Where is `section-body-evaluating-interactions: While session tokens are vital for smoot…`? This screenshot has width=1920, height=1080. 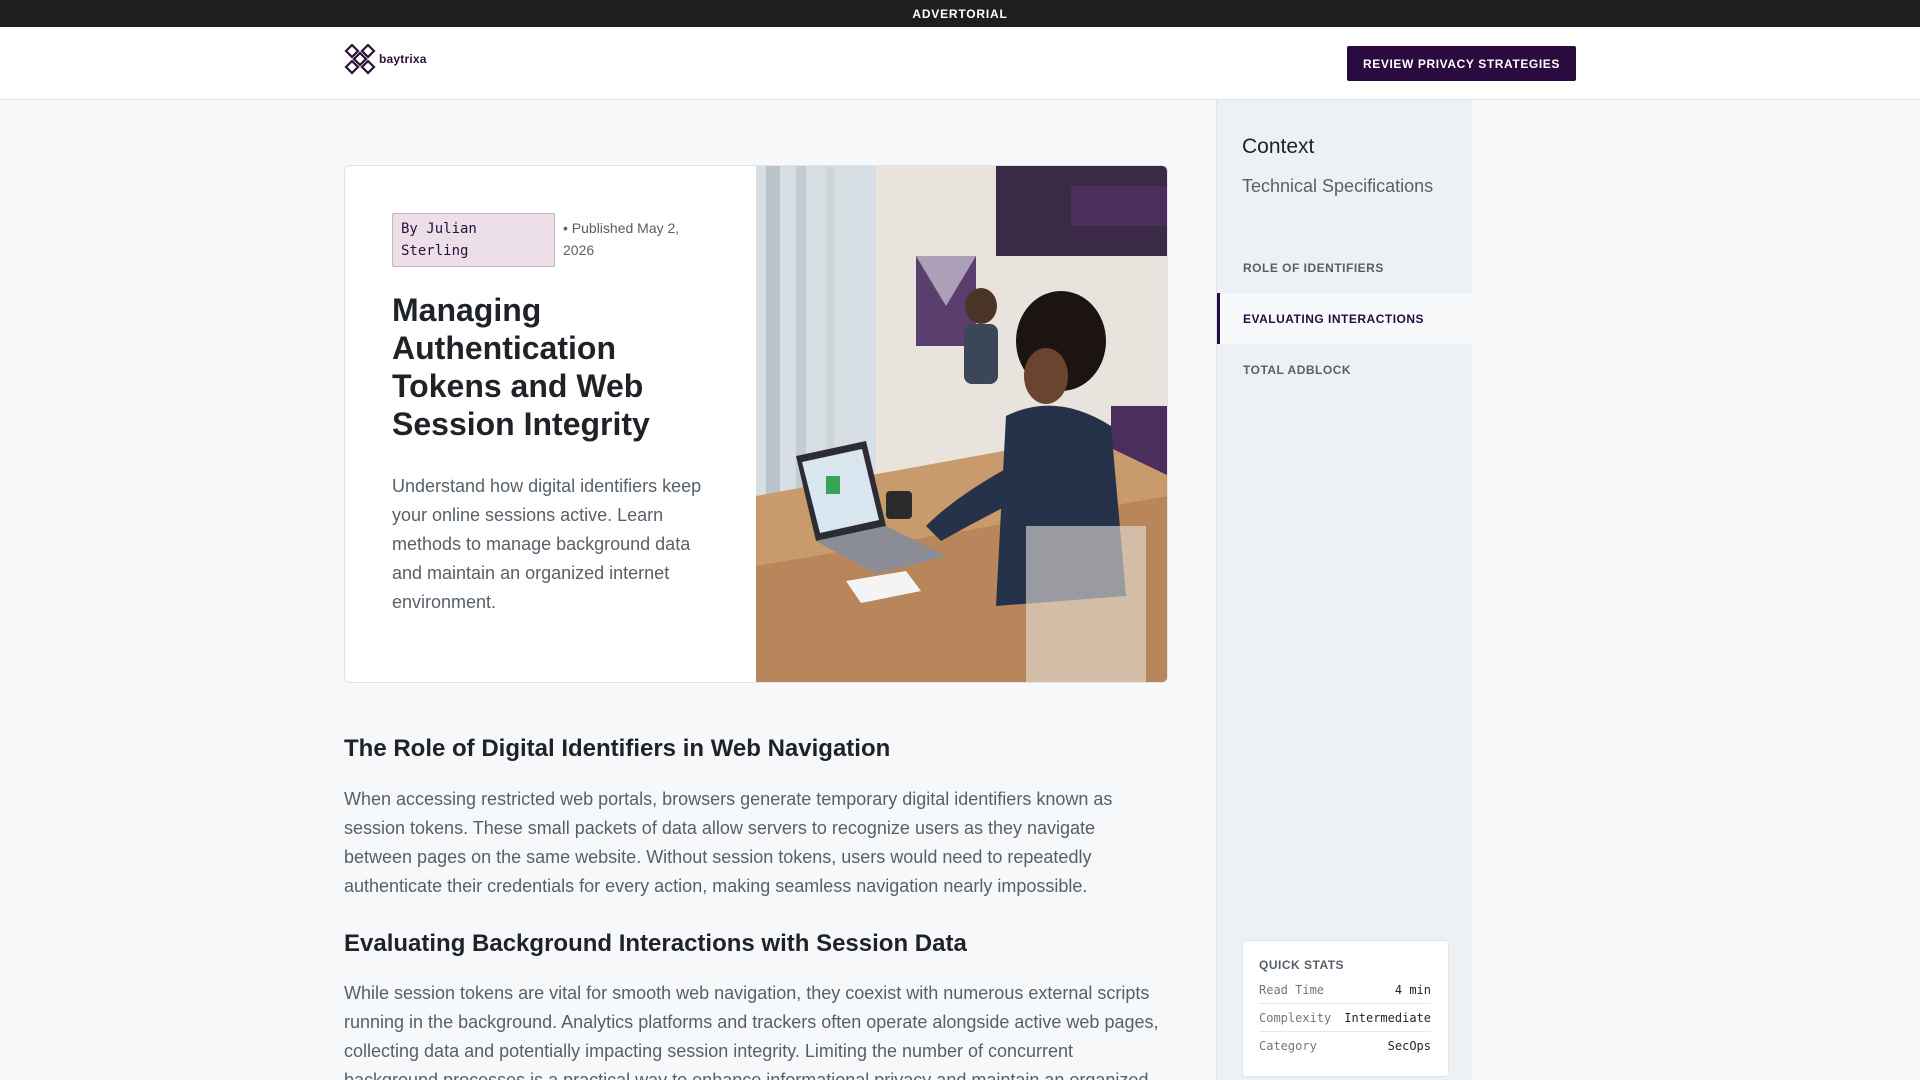 section-body-evaluating-interactions: While session tokens are vital for smoot… is located at coordinates (751, 1031).